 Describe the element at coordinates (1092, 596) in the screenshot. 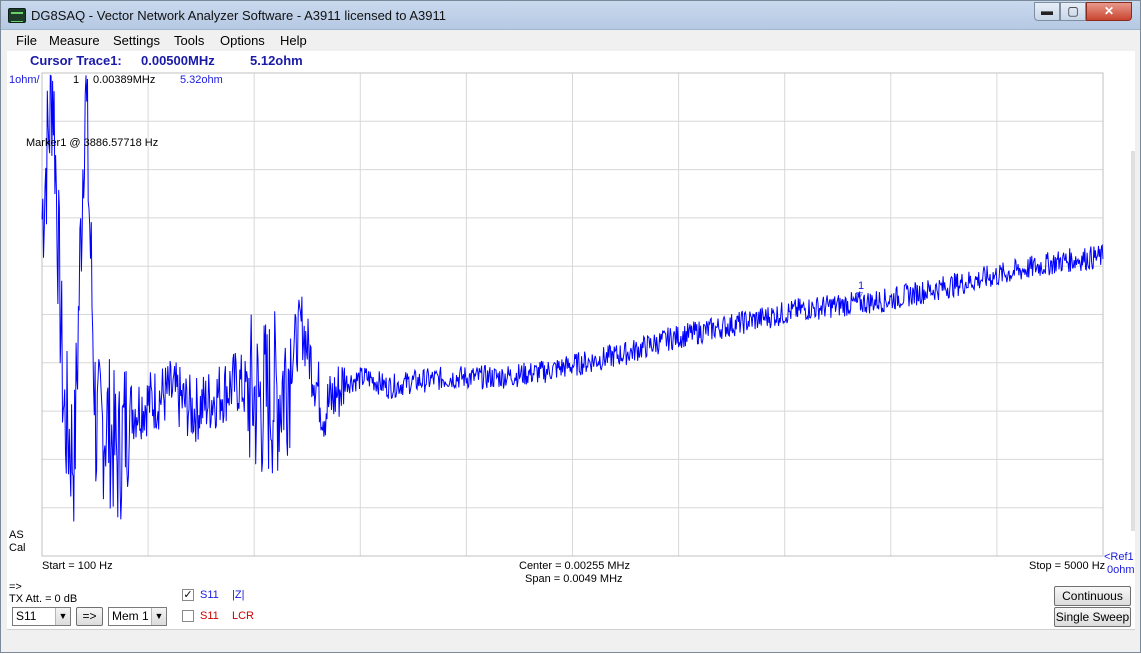

I see `continuous-button: Continuous` at that location.